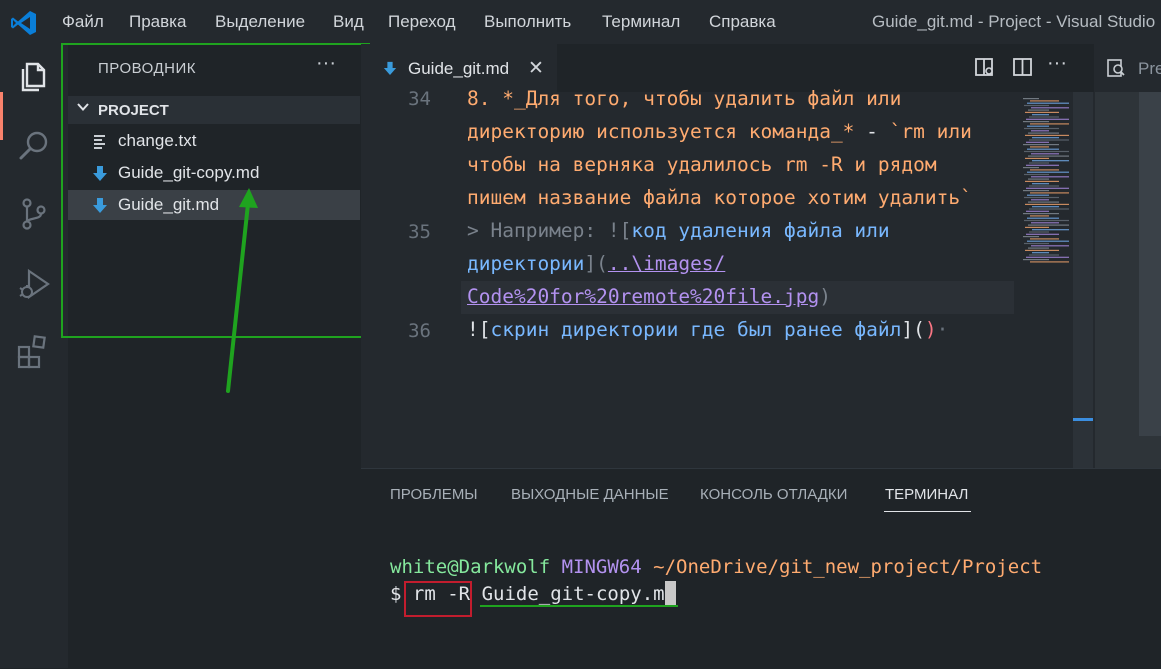 This screenshot has width=1161, height=669. What do you see at coordinates (878, 131) in the screenshot?
I see `code-token: -` at bounding box center [878, 131].